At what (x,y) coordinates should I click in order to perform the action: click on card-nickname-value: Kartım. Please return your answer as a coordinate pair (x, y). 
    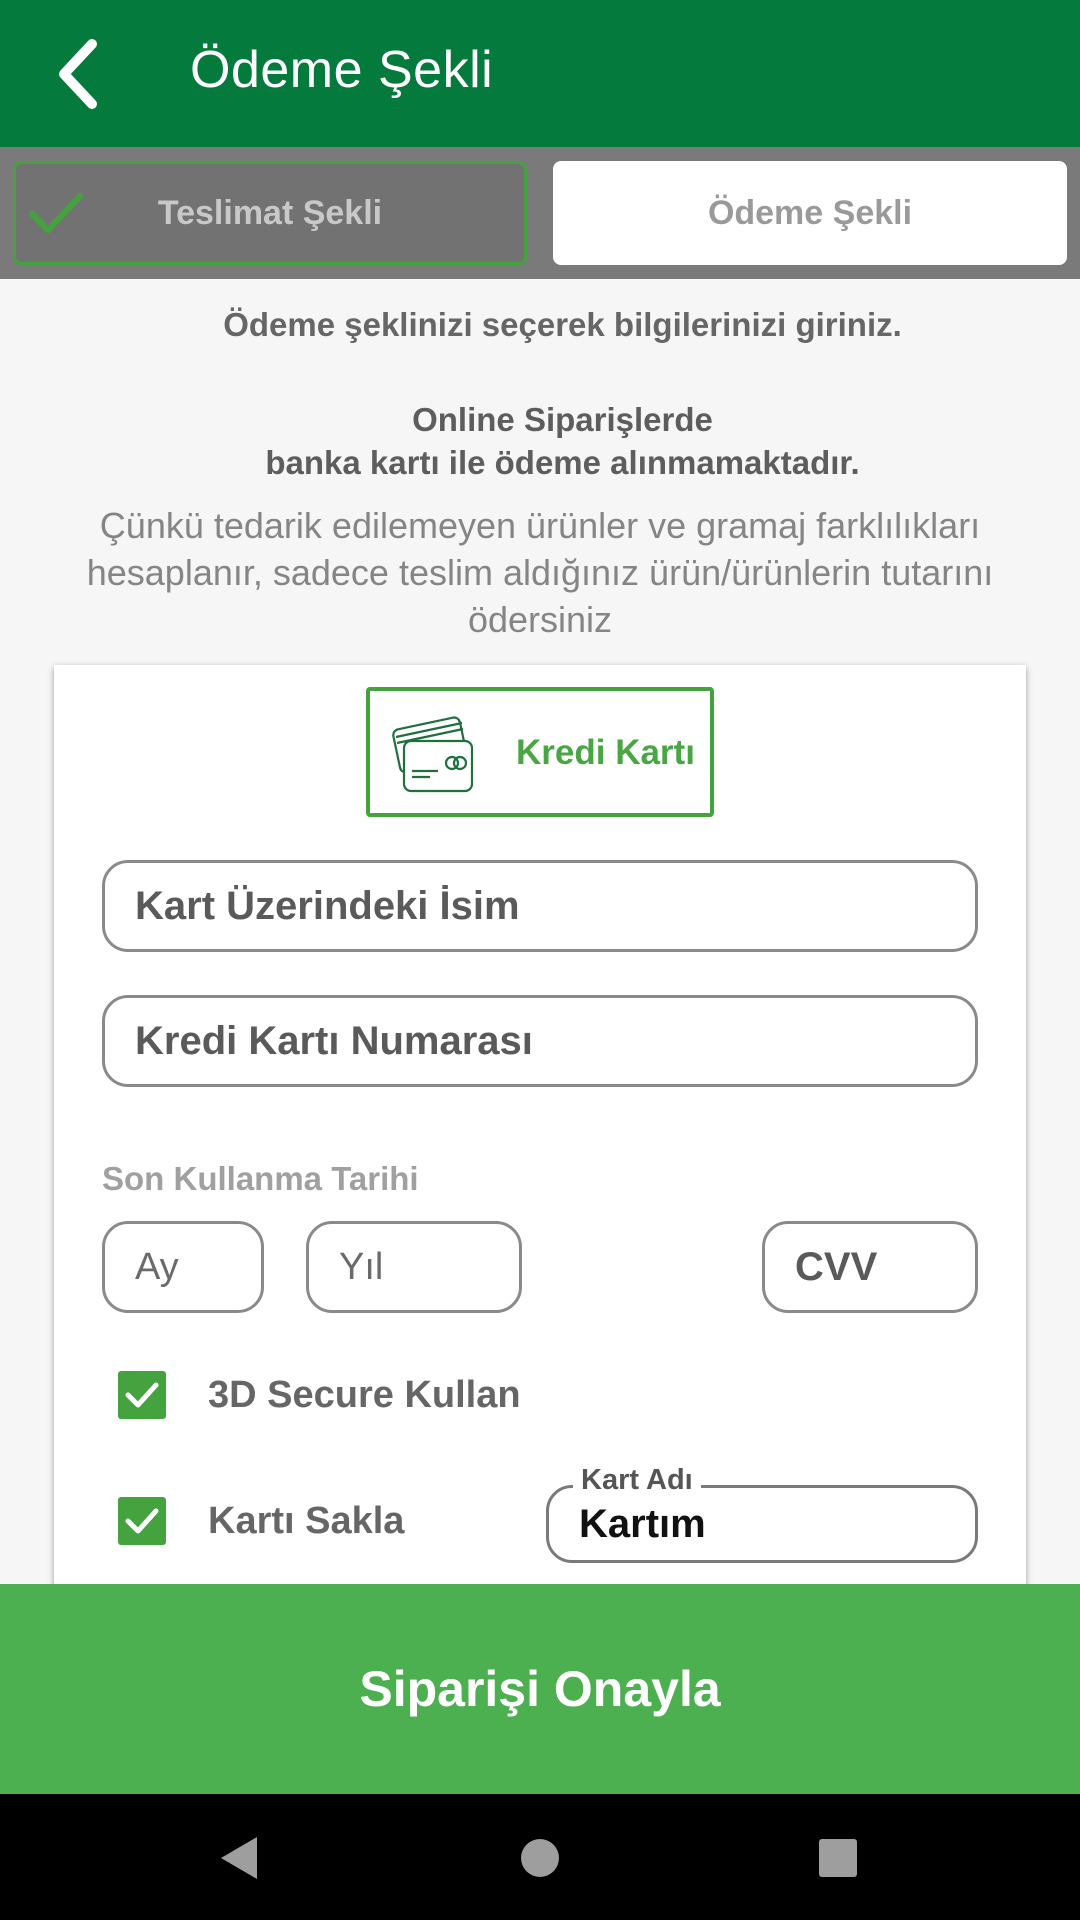
    Looking at the image, I should click on (642, 1524).